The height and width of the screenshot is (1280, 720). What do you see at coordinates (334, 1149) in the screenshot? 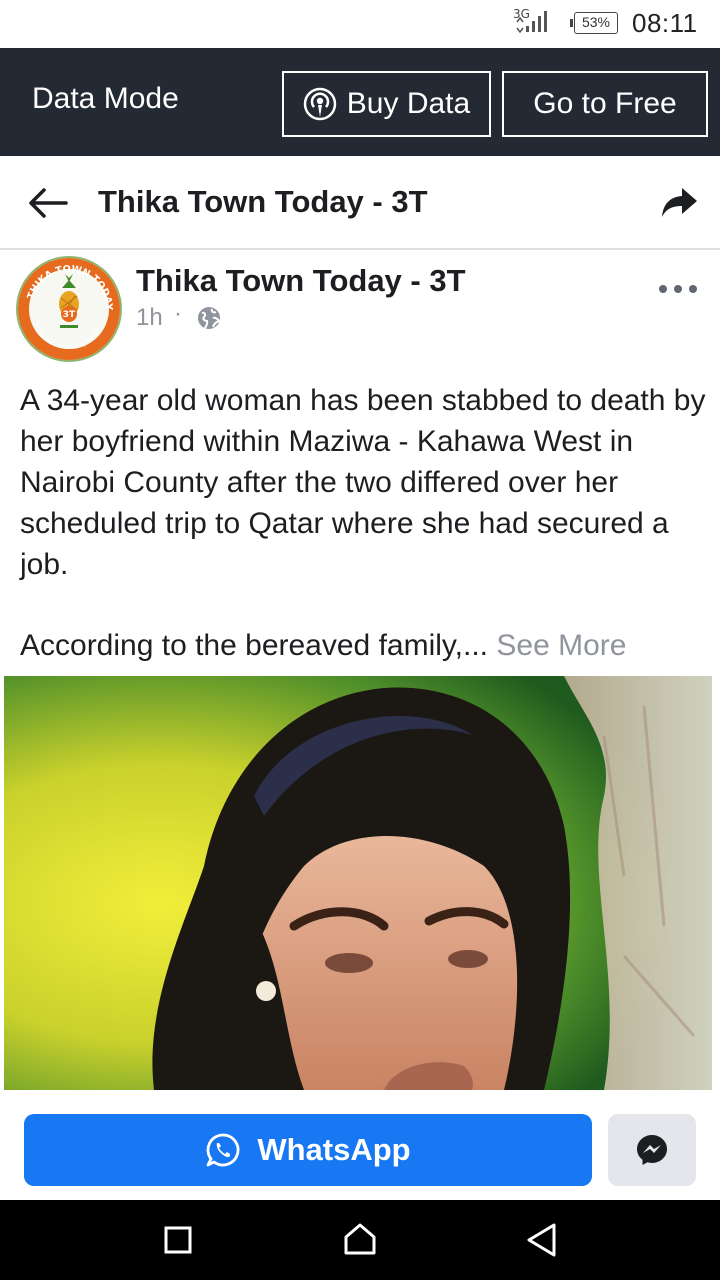
I see `whatsapp-label: WhatsApp` at bounding box center [334, 1149].